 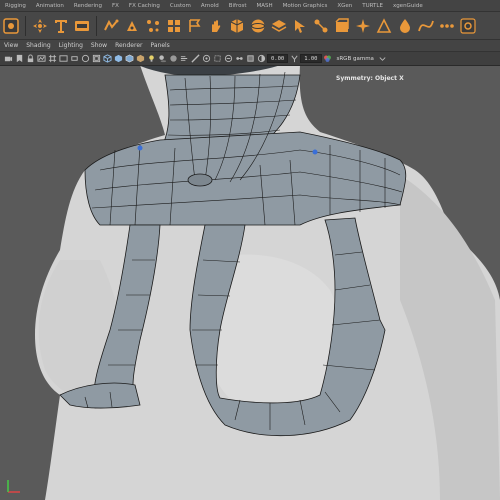 I want to click on anti-alias-icon, so click(x=195, y=59).